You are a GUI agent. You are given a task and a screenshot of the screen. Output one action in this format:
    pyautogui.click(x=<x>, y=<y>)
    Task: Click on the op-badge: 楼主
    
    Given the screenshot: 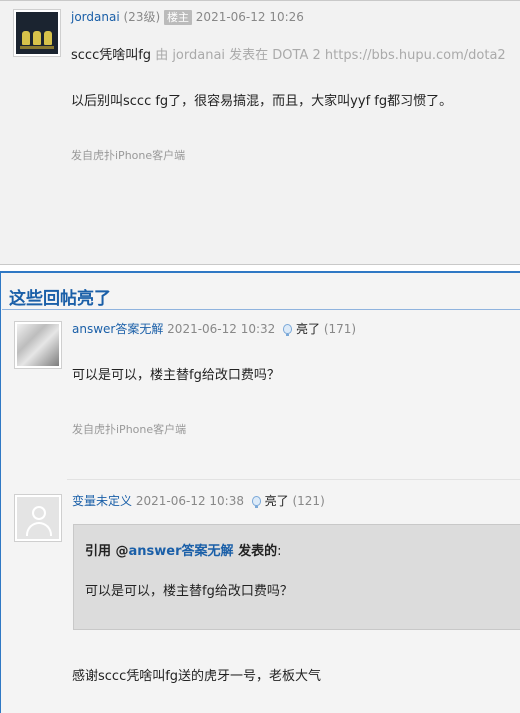 What is the action you would take?
    pyautogui.click(x=177, y=17)
    